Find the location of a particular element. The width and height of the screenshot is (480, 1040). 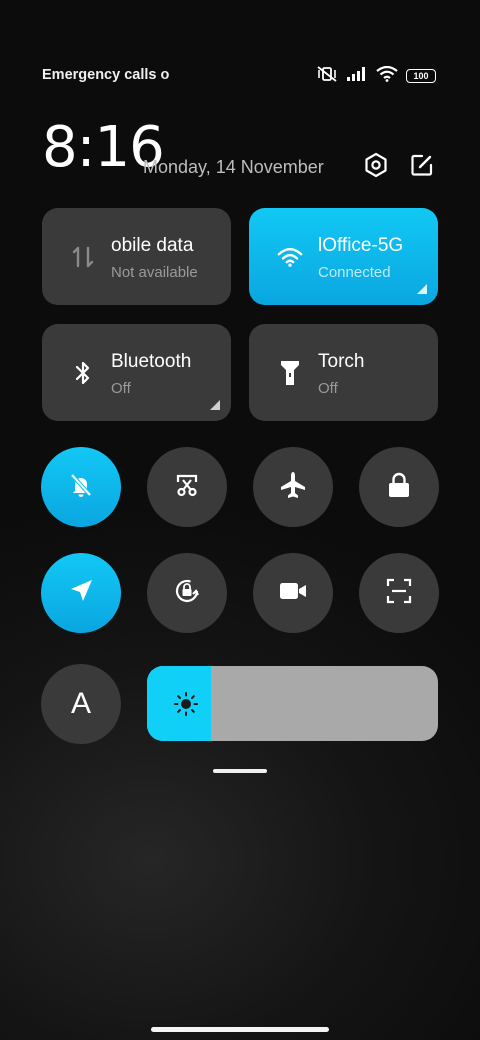

wifi-tile: lOffice-5G Connected is located at coordinates (343, 256).